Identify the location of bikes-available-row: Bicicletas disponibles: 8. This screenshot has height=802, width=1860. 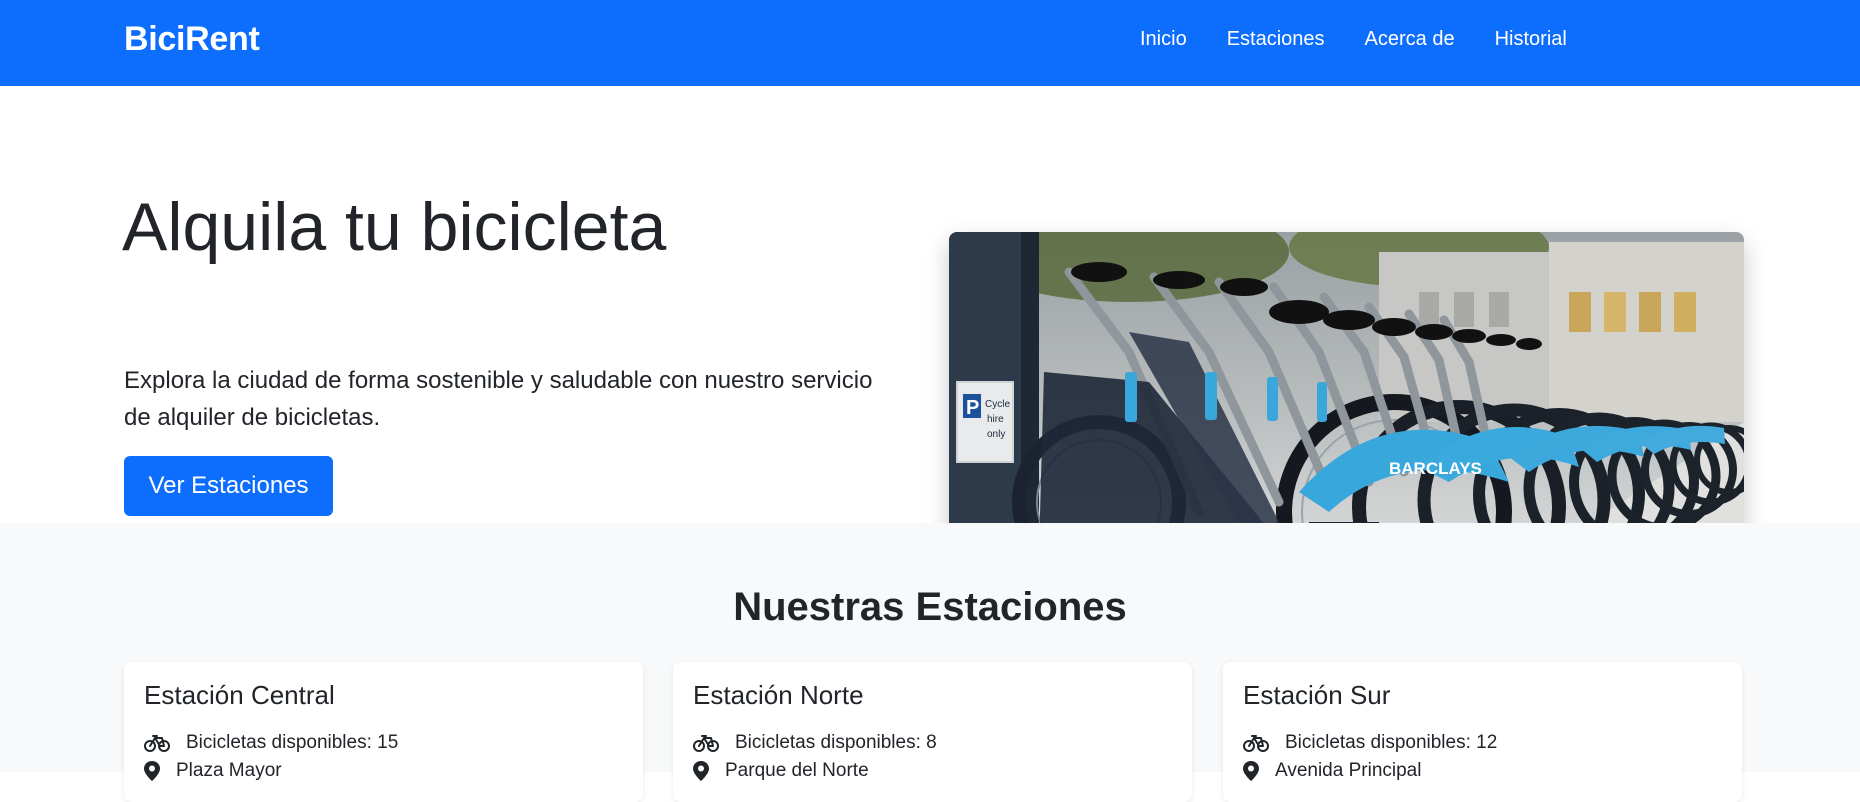
(815, 743).